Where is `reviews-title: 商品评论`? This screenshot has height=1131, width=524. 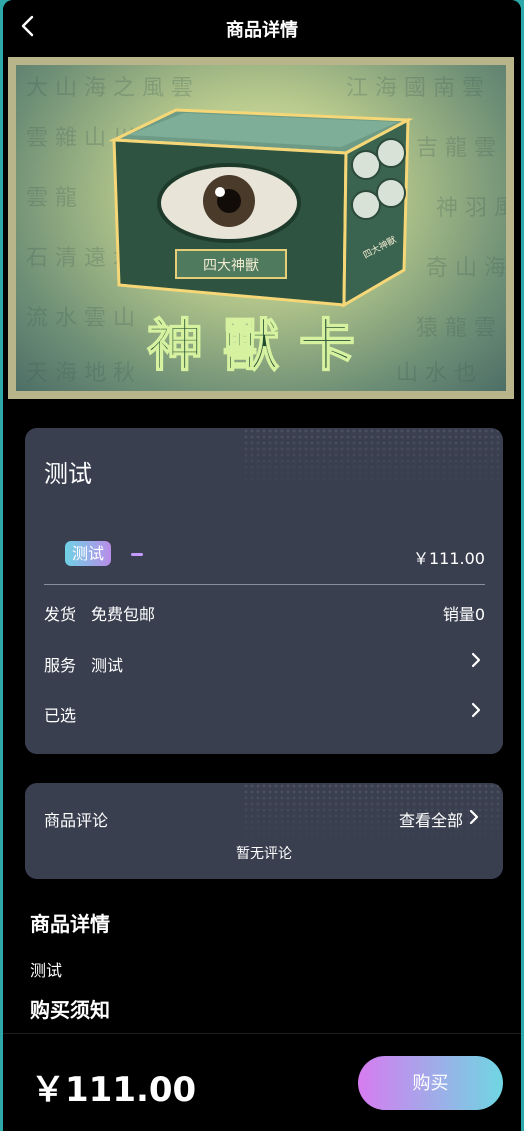 reviews-title: 商品评论 is located at coordinates (76, 820).